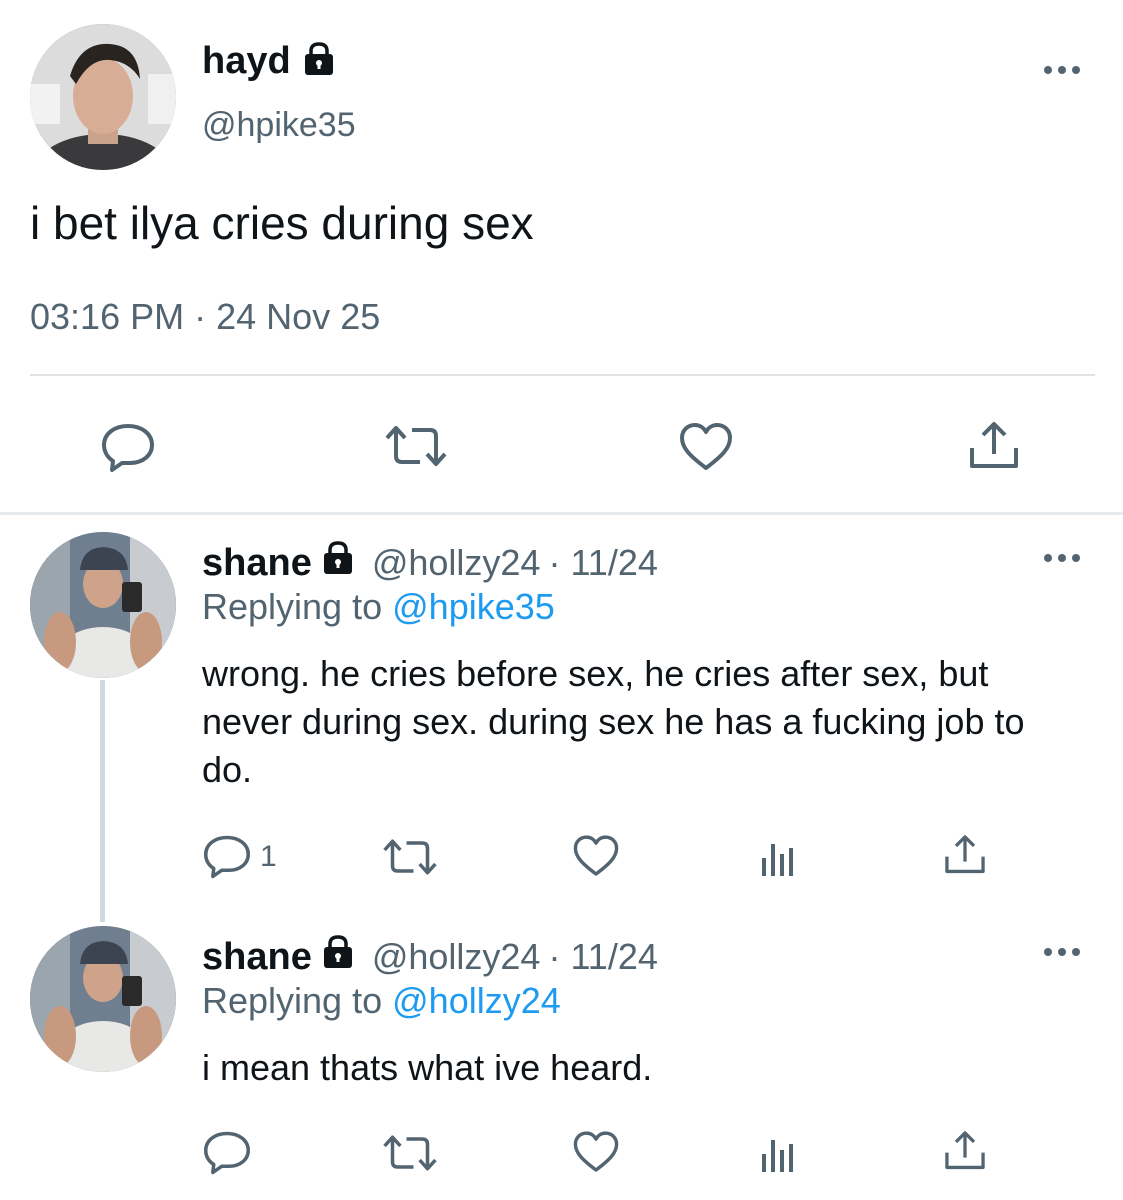  What do you see at coordinates (279, 125) in the screenshot?
I see `user-handle: @hpike35` at bounding box center [279, 125].